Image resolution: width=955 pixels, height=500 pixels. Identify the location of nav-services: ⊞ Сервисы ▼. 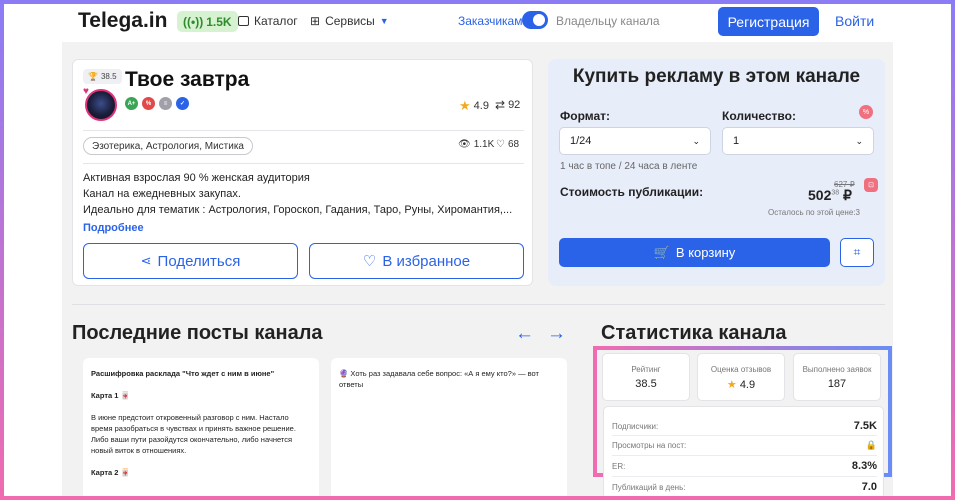
(349, 21).